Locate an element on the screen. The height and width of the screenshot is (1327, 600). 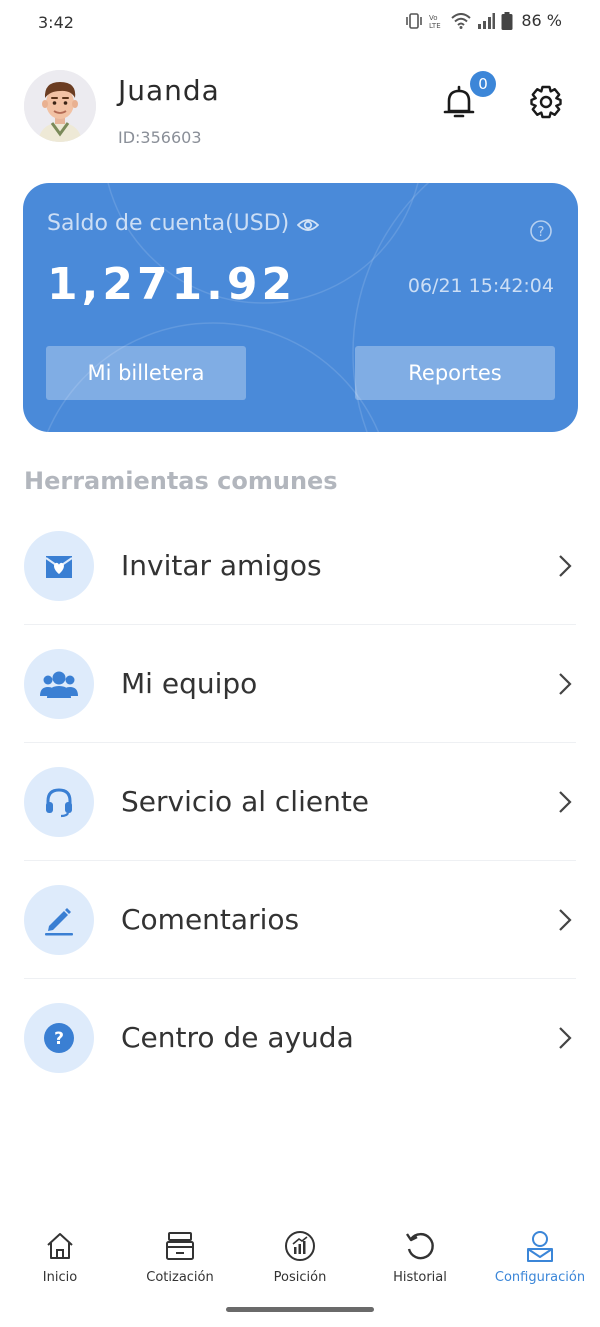
status-icons: Vo LTE 86 % is located at coordinates (483, 20).